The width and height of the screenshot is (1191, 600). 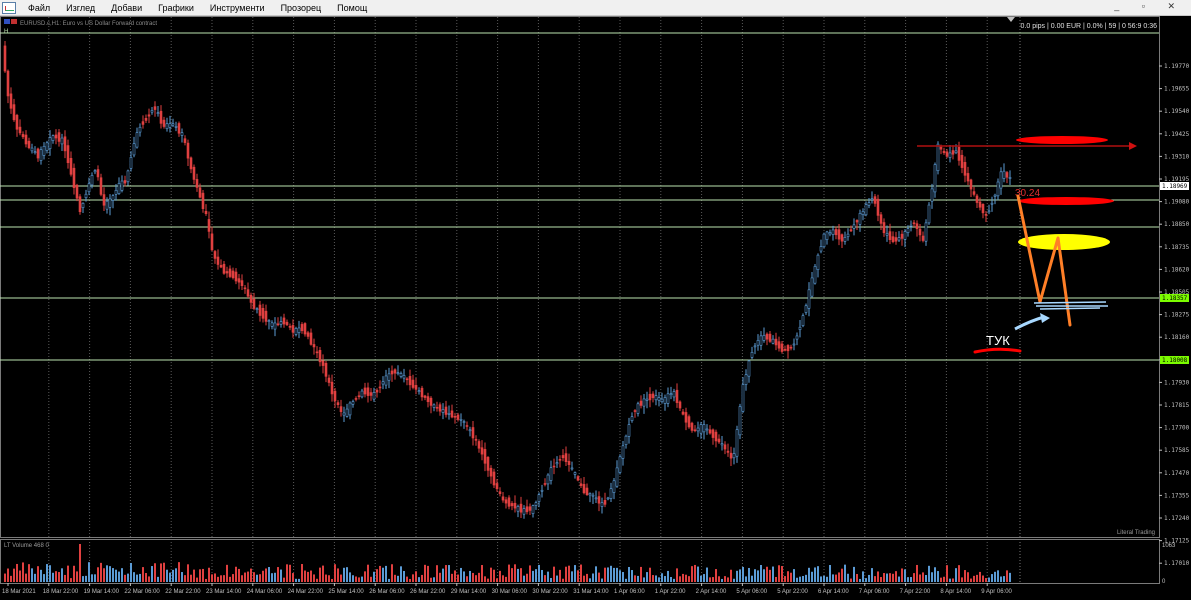 I want to click on menu-charts: Графики, so click(x=176, y=8).